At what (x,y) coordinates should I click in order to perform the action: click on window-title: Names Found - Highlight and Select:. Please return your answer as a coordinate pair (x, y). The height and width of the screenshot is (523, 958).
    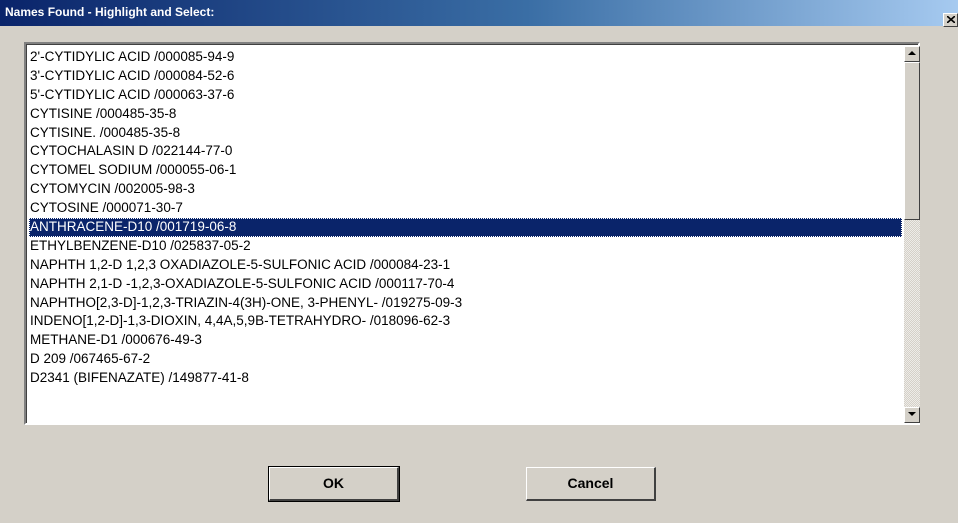
    Looking at the image, I should click on (110, 12).